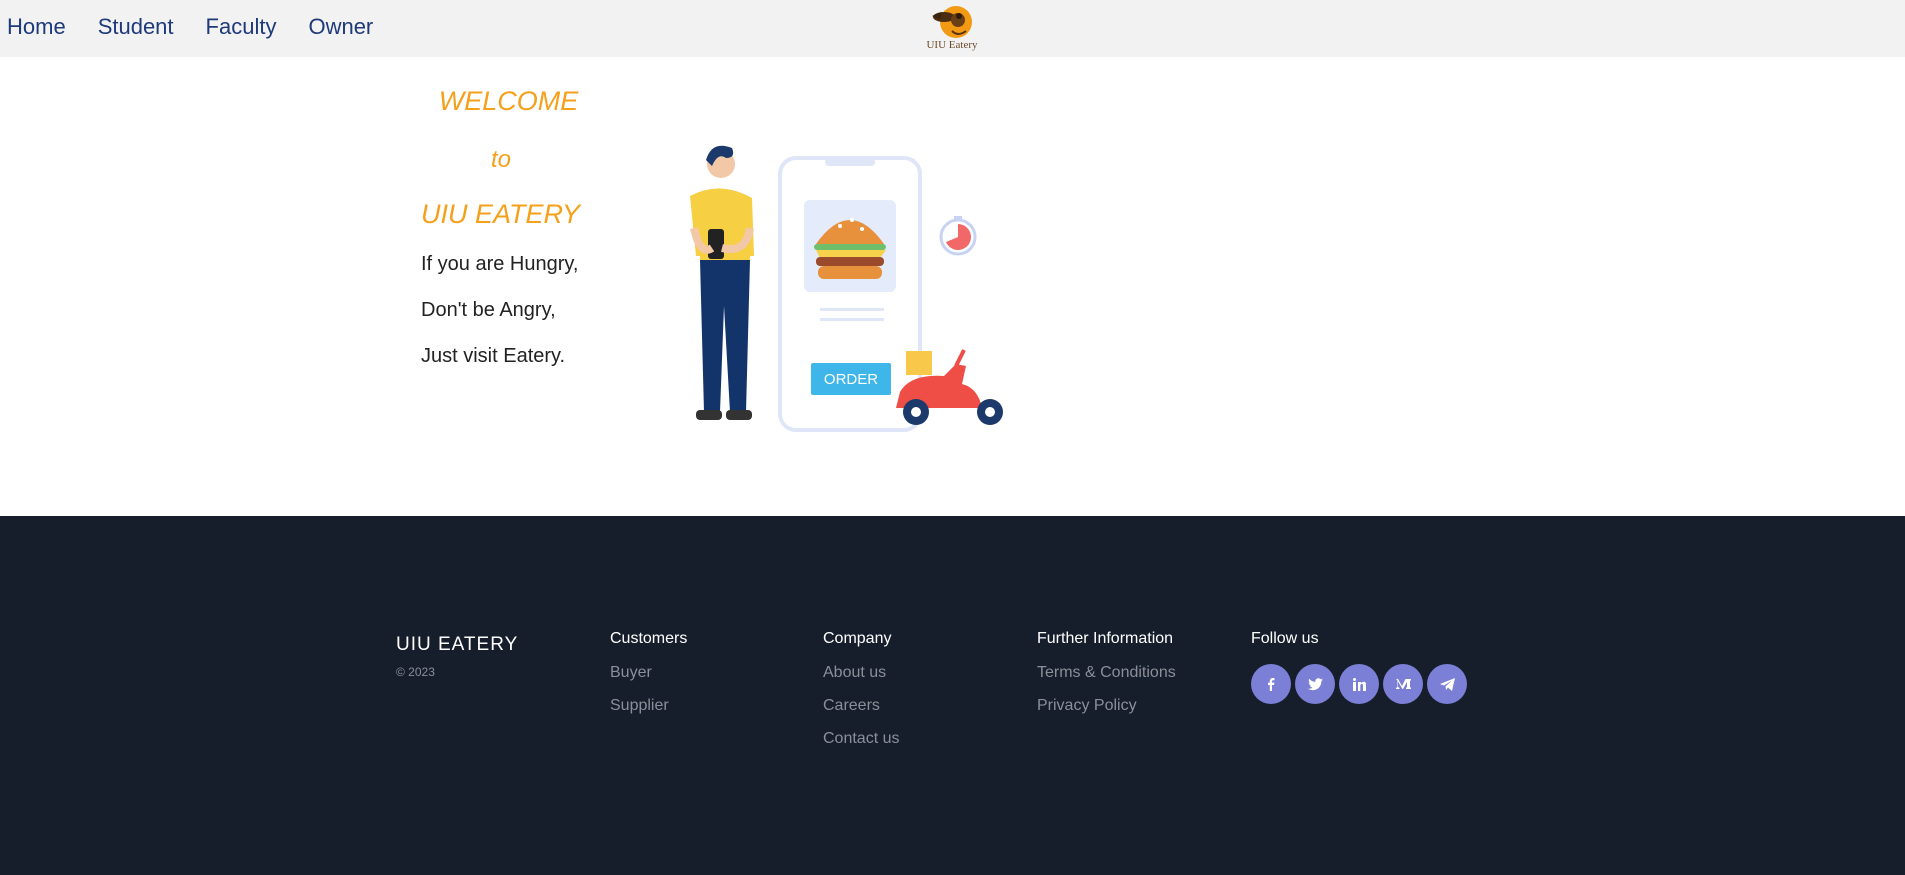 The width and height of the screenshot is (1905, 875). I want to click on footer-column-title: Further Information, so click(1105, 638).